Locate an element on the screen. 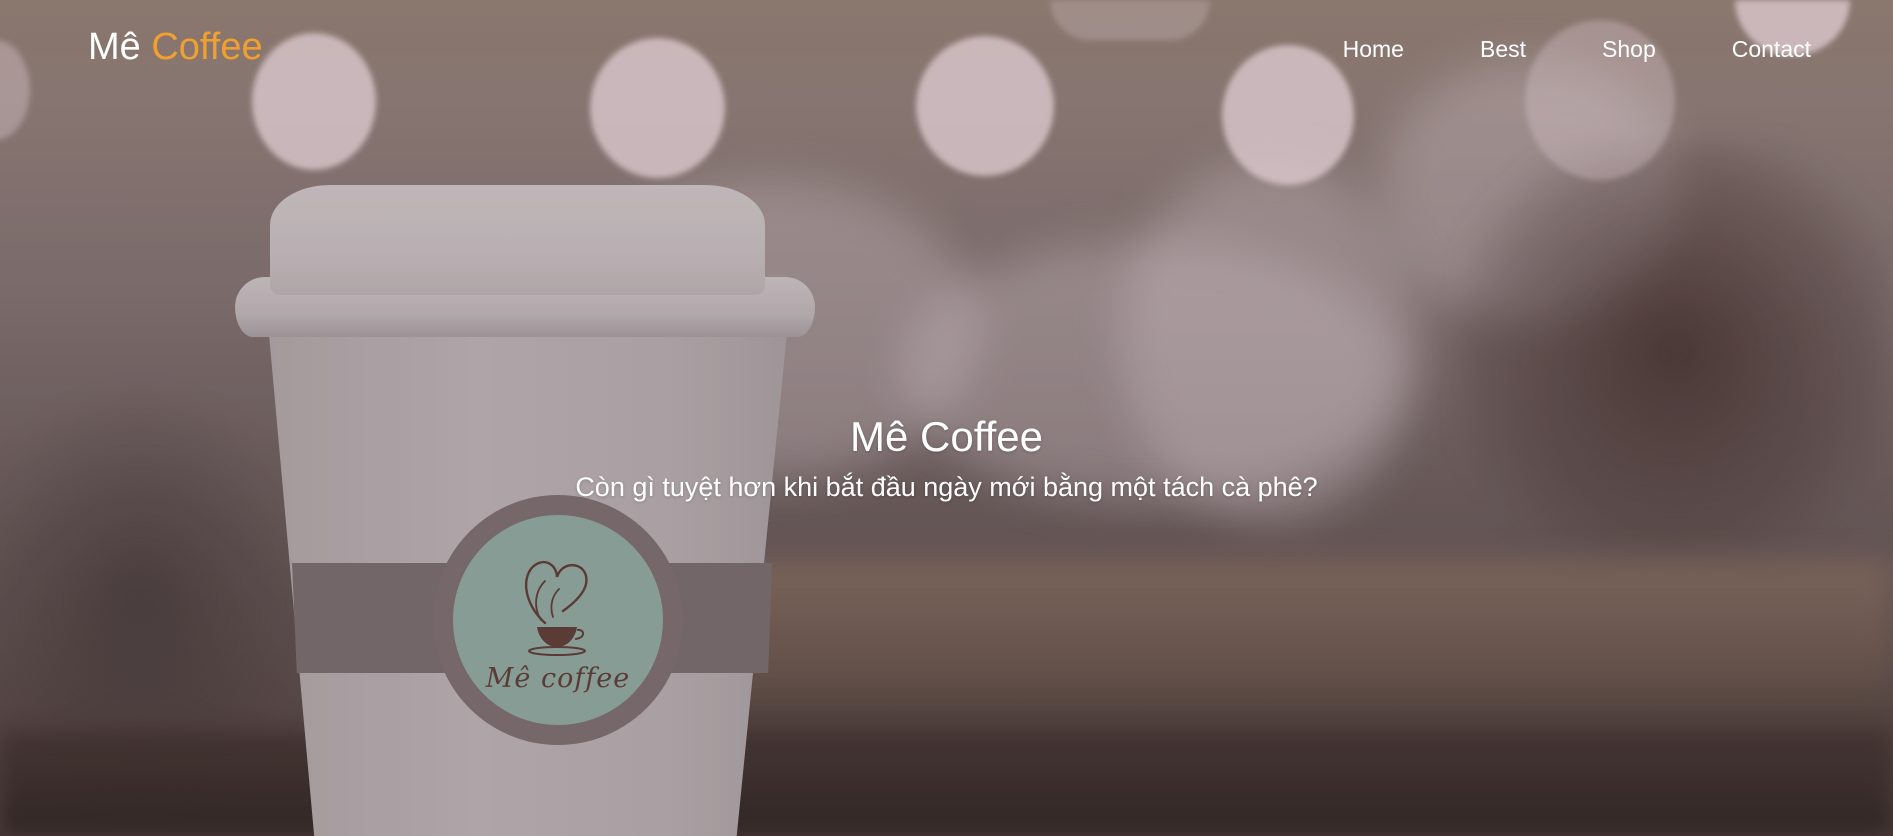 The height and width of the screenshot is (836, 1893). brand-name-part2: Coffee is located at coordinates (207, 47).